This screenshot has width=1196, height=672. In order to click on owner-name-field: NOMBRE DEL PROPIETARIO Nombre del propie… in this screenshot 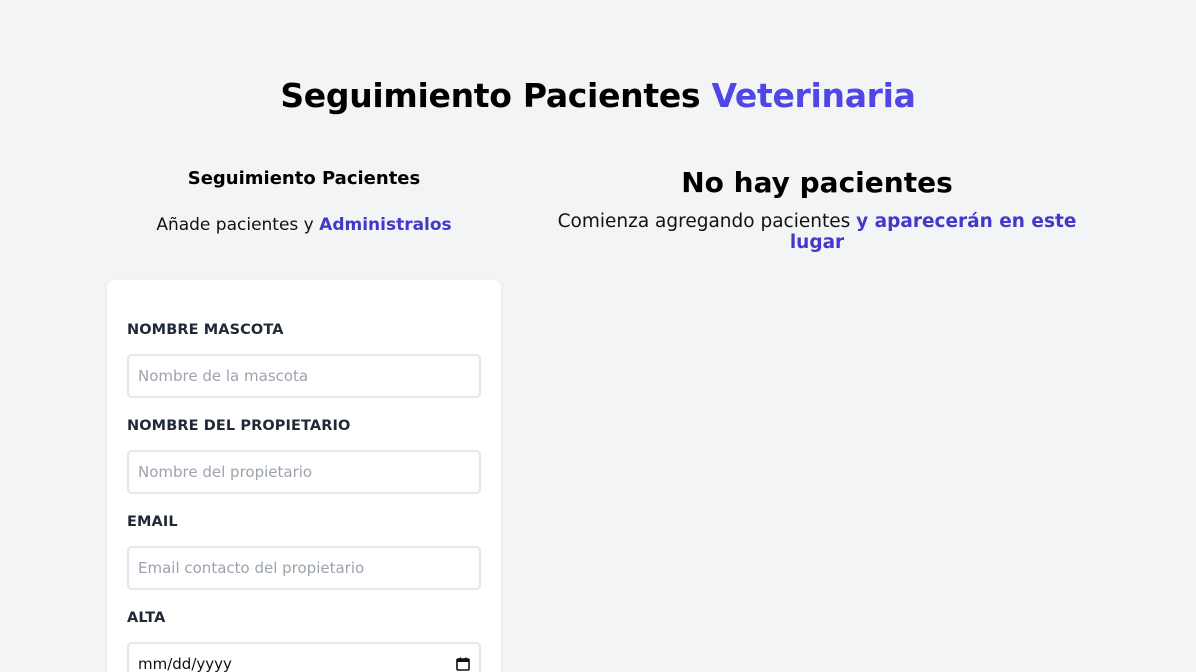, I will do `click(304, 456)`.